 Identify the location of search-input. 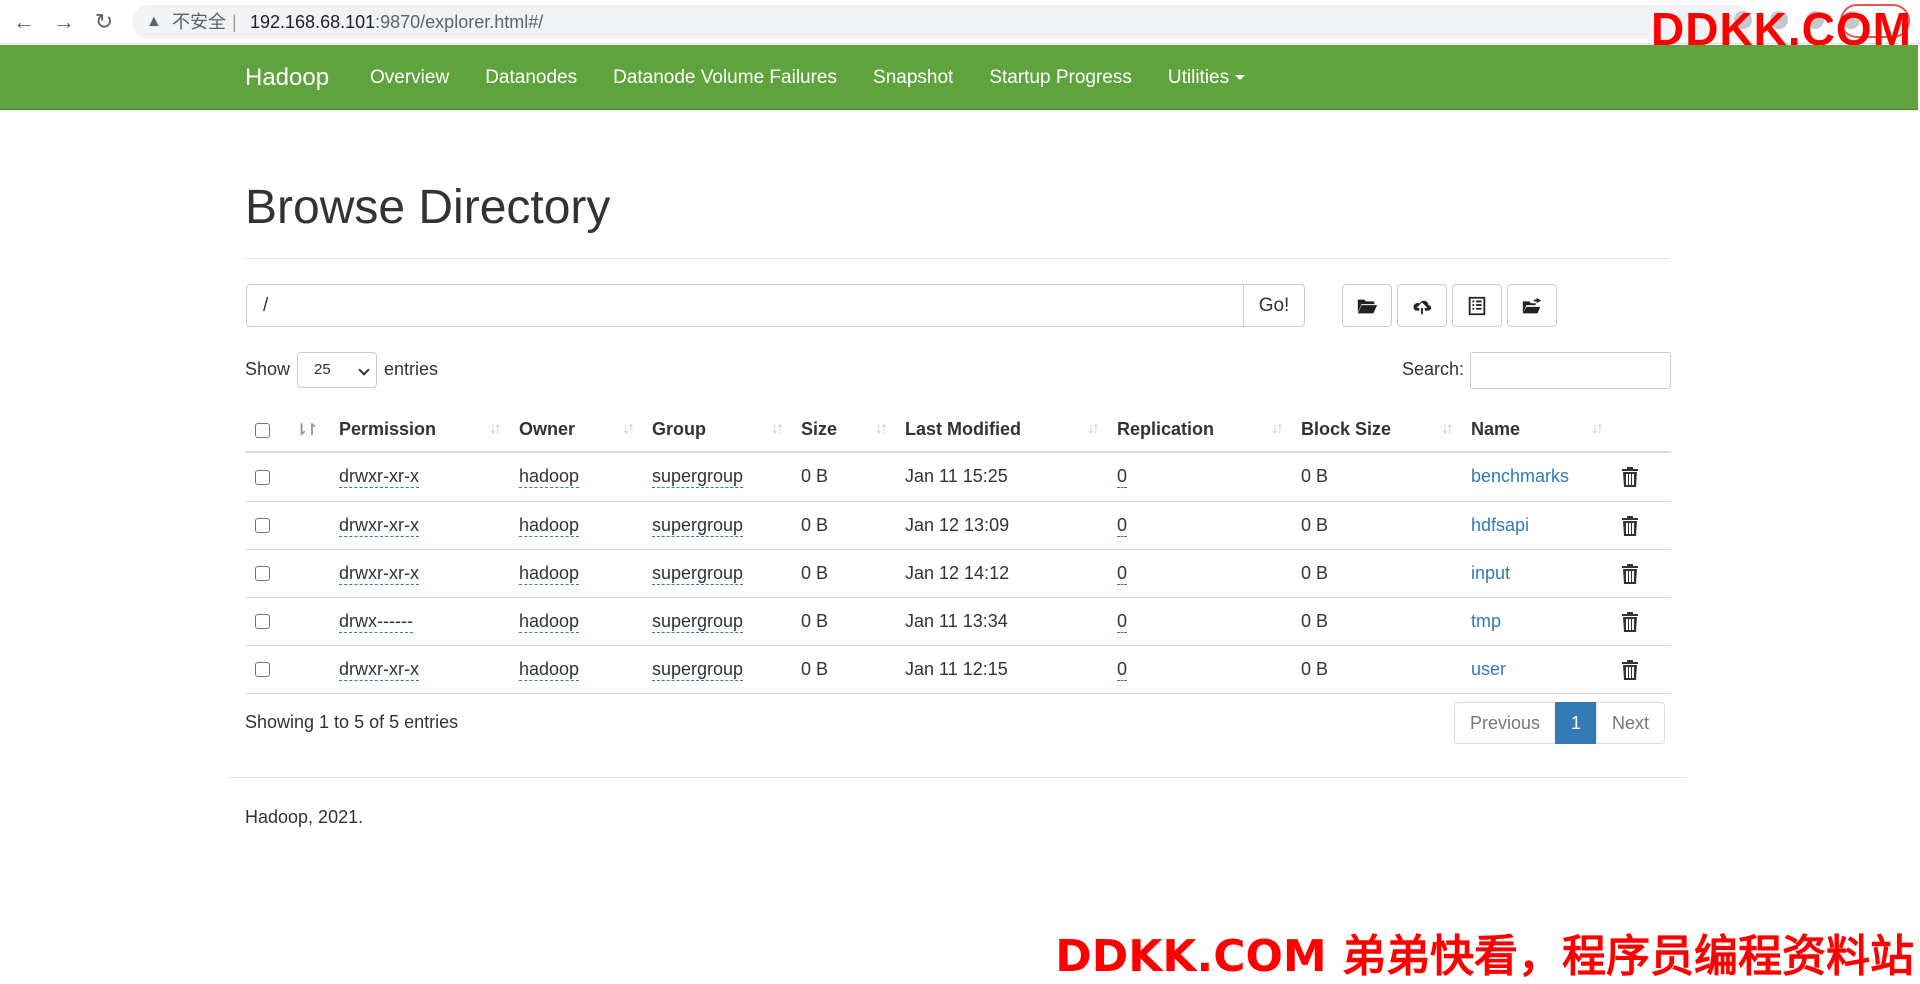
(1570, 370).